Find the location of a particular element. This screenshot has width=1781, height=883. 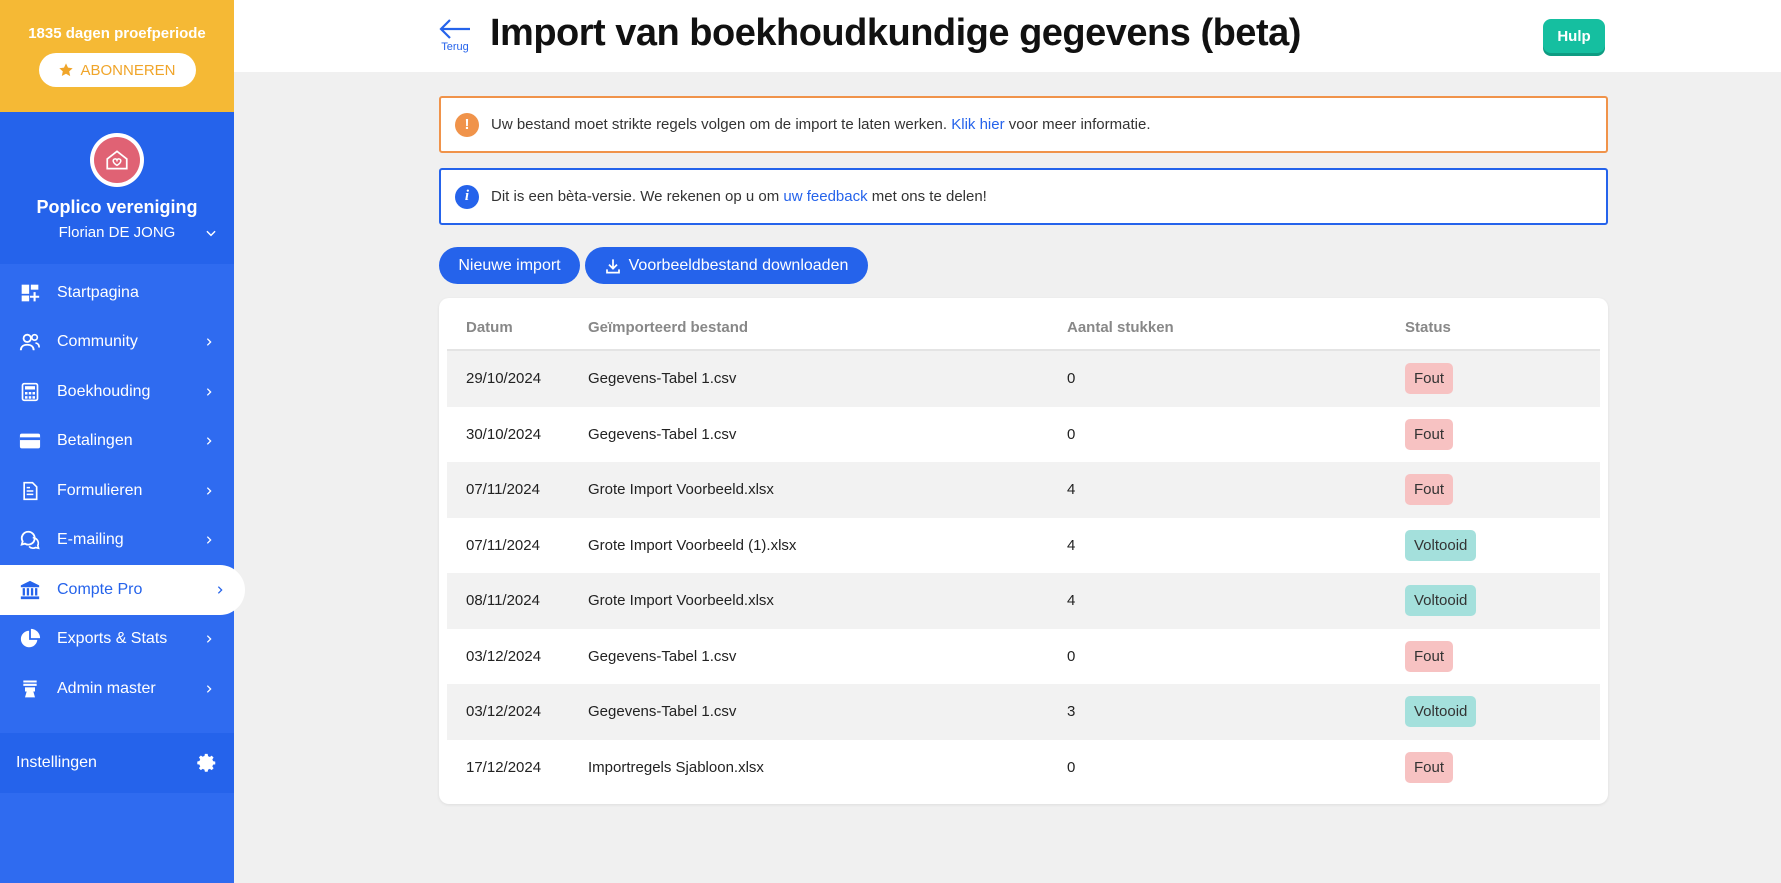

cell-count: 3 is located at coordinates (1071, 712).